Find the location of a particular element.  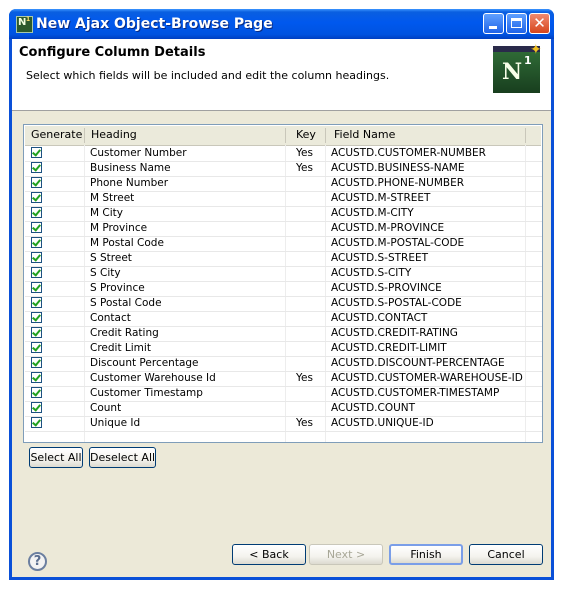

field-name-cell: ACUSTD.M-POSTAL-CODE is located at coordinates (398, 243).